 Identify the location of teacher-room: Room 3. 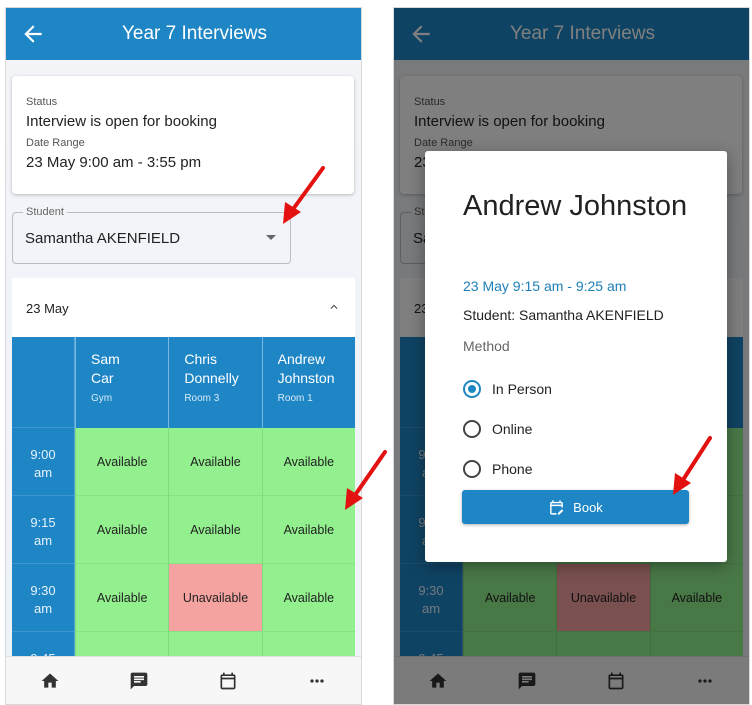
(202, 398).